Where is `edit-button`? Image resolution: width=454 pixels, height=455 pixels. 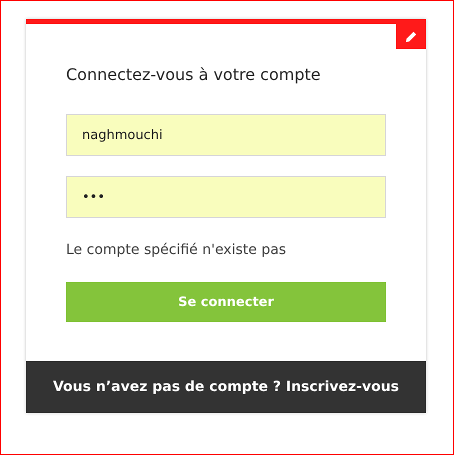 edit-button is located at coordinates (411, 36).